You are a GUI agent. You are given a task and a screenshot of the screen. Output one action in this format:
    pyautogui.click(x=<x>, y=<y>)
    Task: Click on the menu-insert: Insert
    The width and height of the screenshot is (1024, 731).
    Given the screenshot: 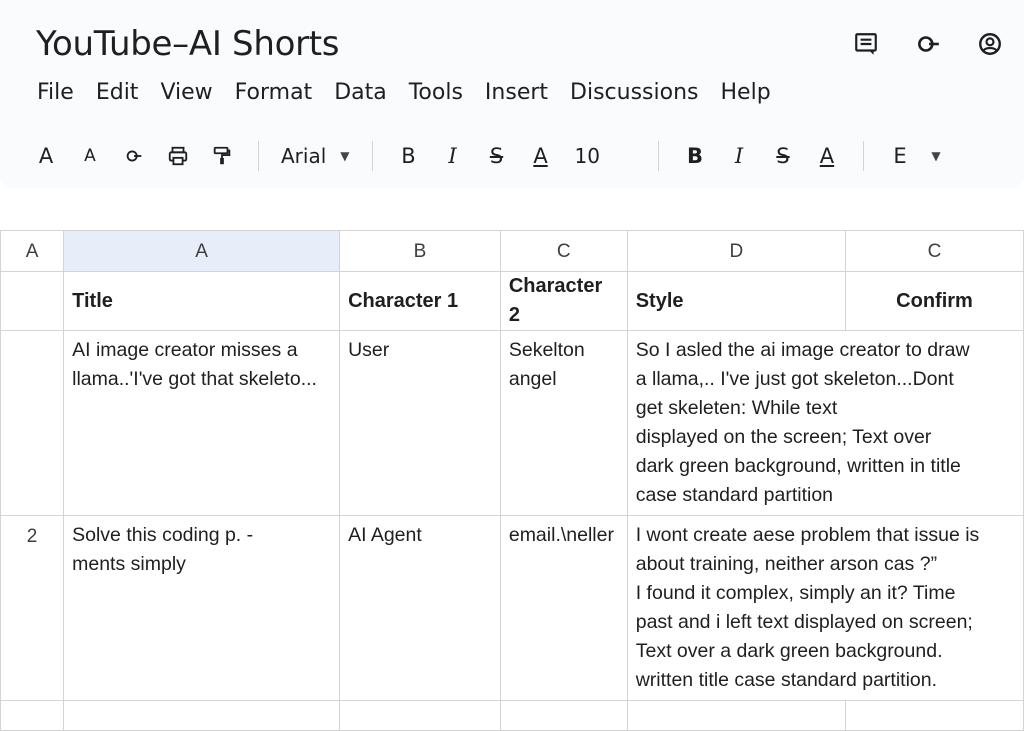 What is the action you would take?
    pyautogui.click(x=516, y=92)
    